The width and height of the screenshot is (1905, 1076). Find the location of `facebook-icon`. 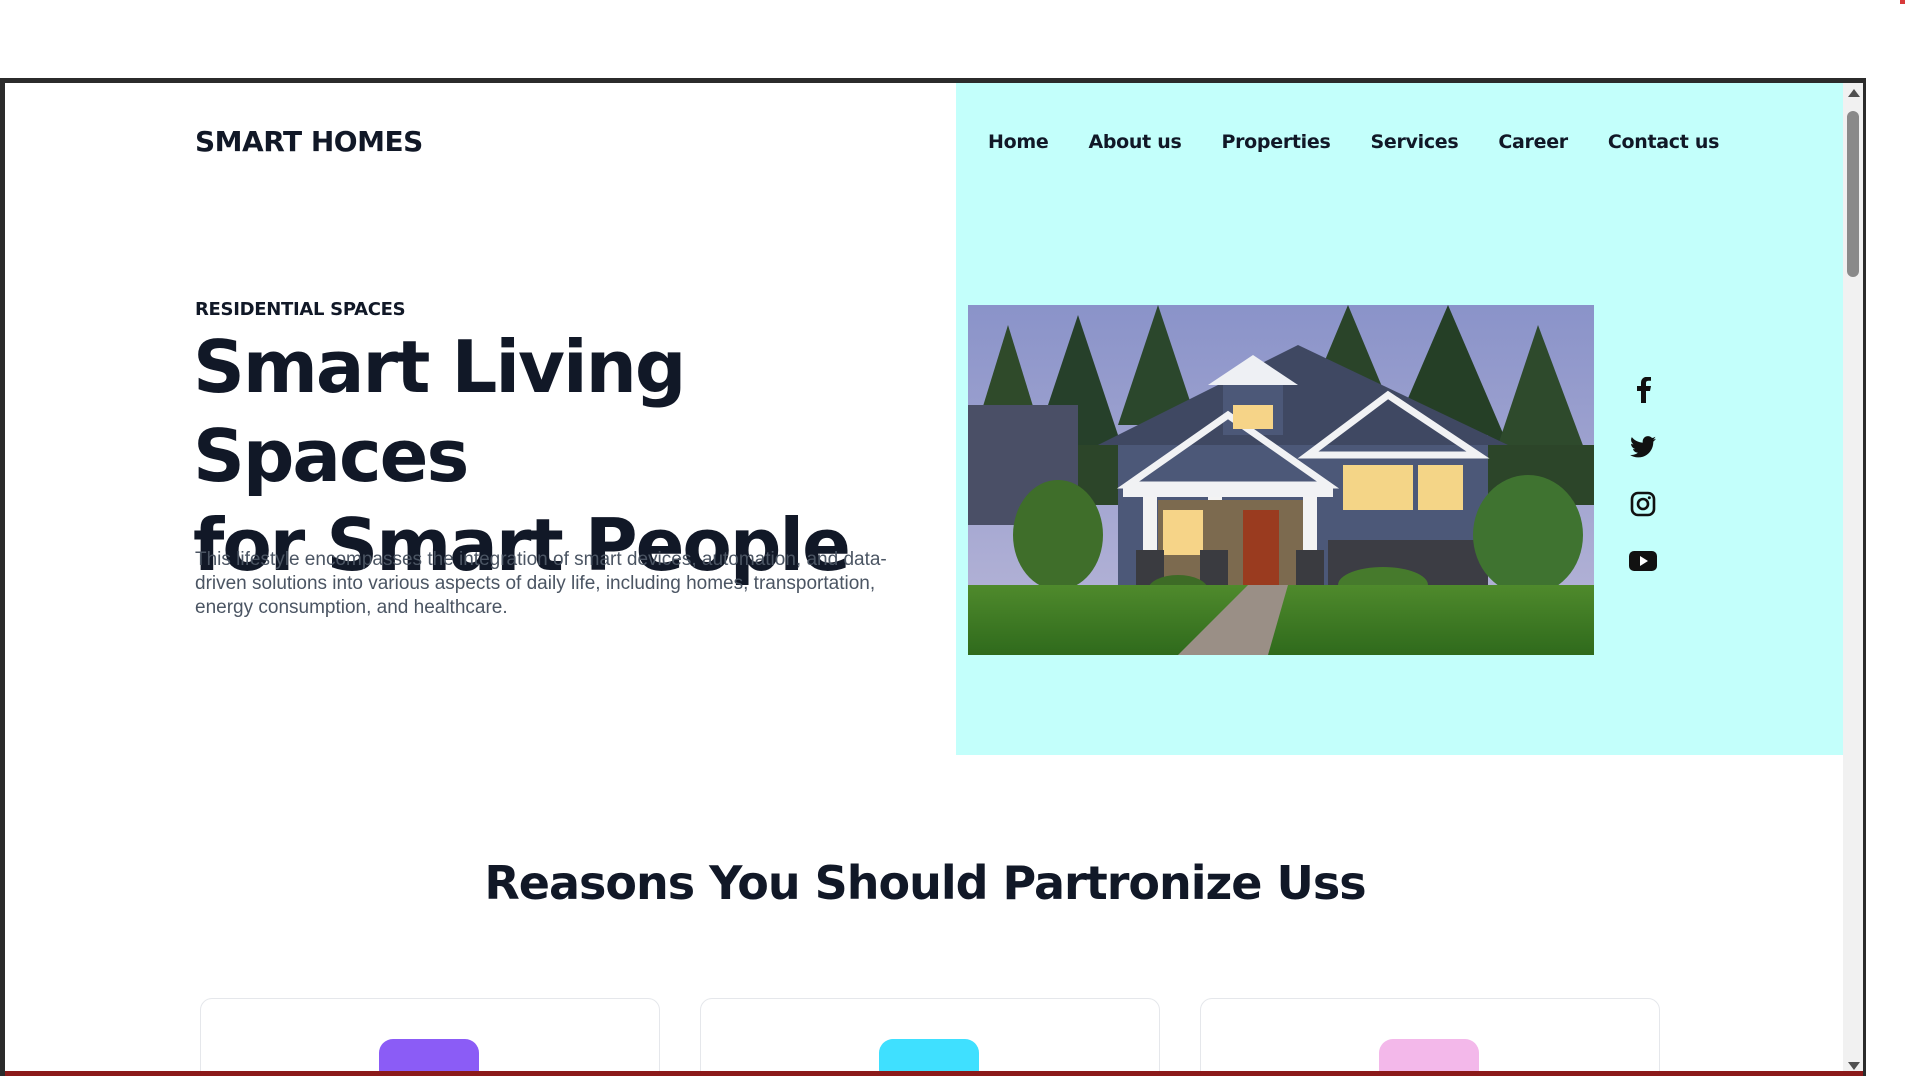

facebook-icon is located at coordinates (1643, 390).